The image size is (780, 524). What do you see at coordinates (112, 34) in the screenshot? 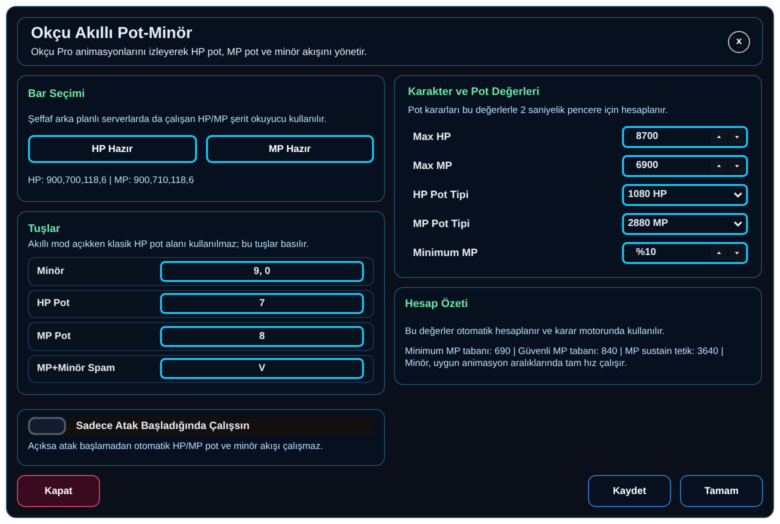
I see `window-title: Okçu Akıllı Pot-Minör` at bounding box center [112, 34].